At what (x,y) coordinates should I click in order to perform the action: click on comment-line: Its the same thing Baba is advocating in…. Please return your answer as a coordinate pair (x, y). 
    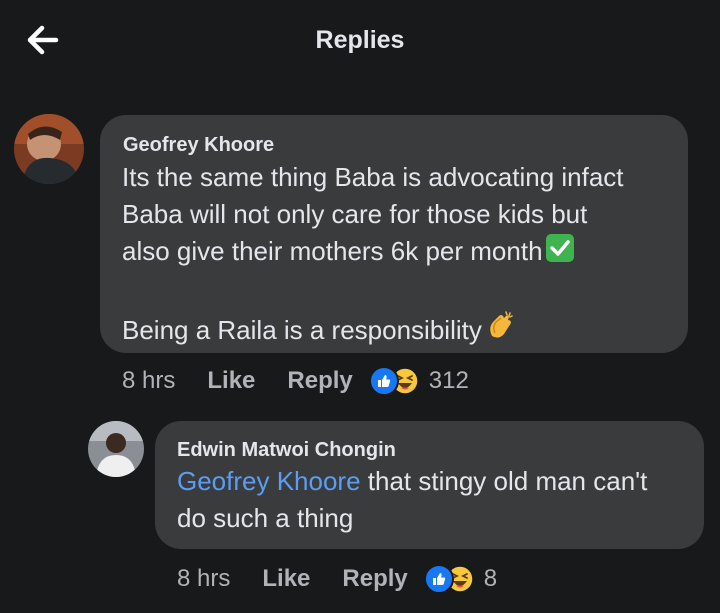
    Looking at the image, I should click on (373, 177).